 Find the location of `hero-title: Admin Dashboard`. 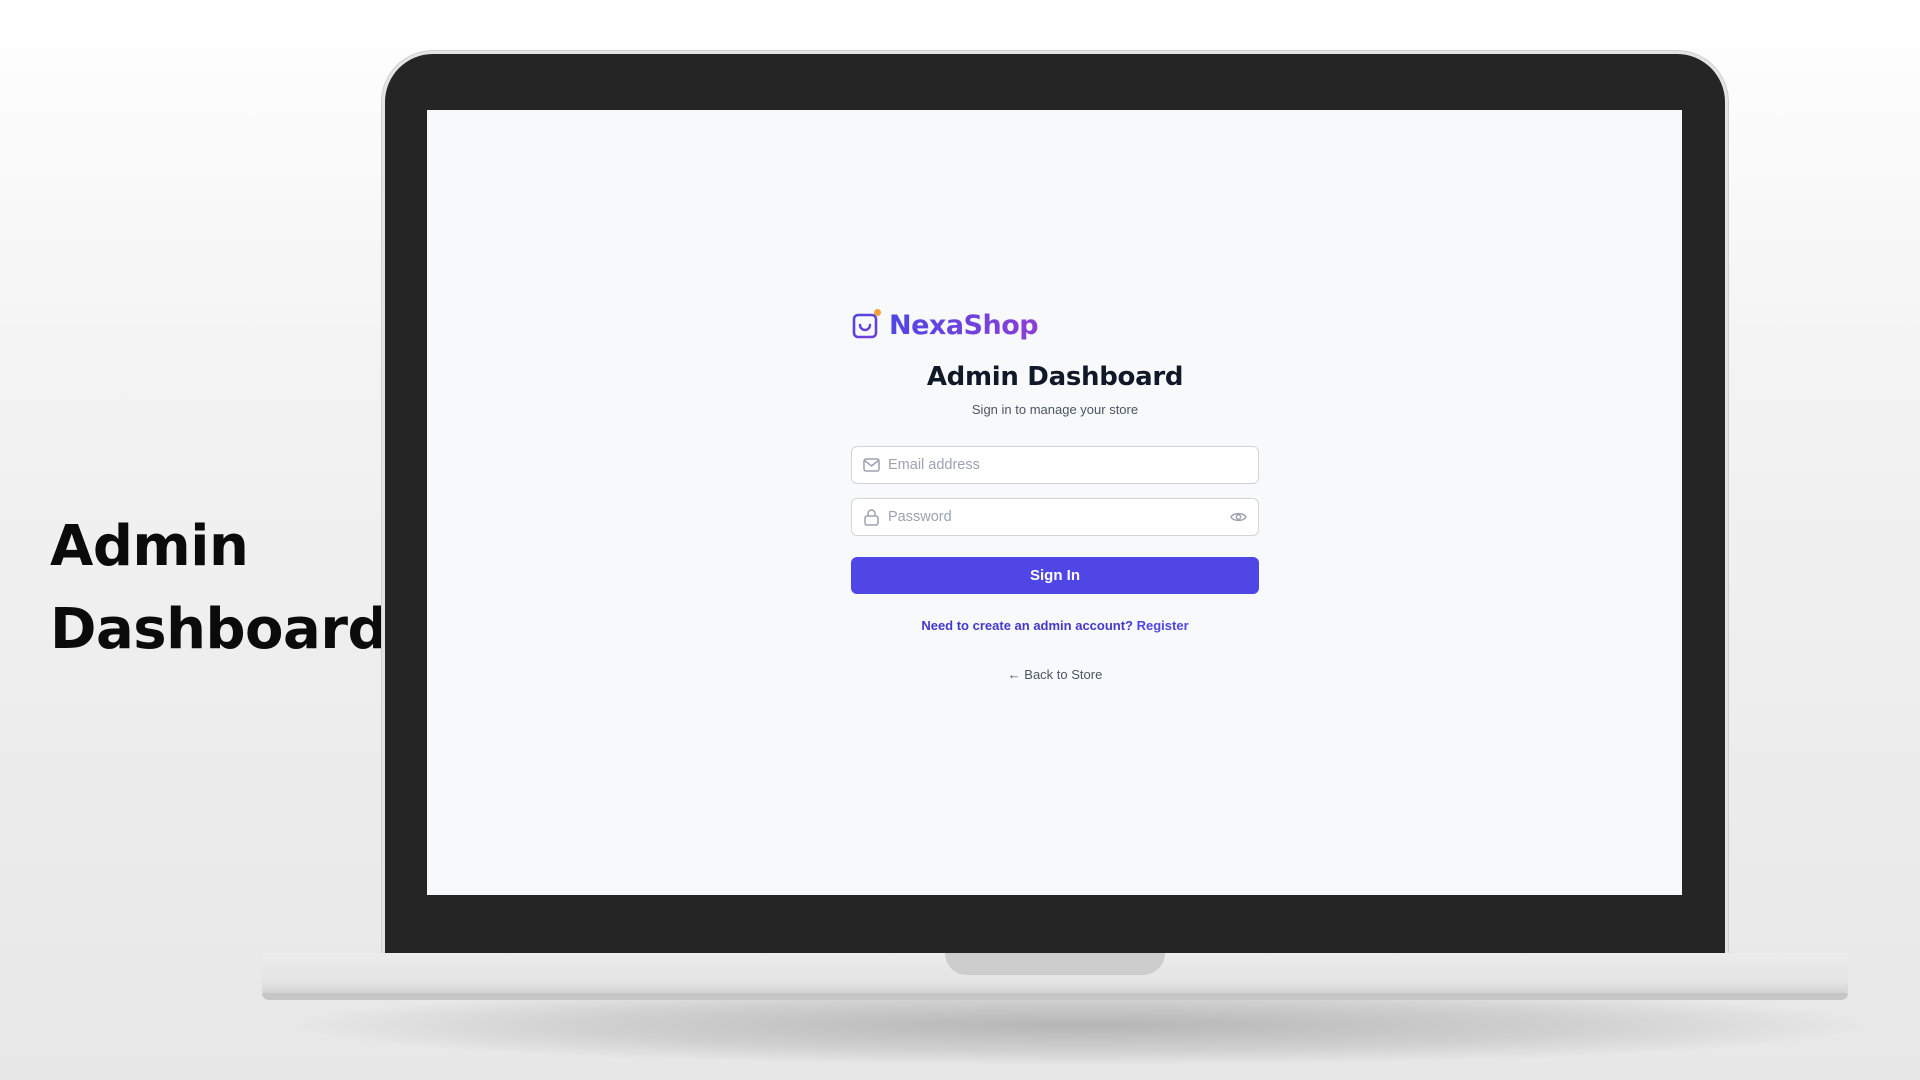

hero-title: Admin Dashboard is located at coordinates (219, 588).